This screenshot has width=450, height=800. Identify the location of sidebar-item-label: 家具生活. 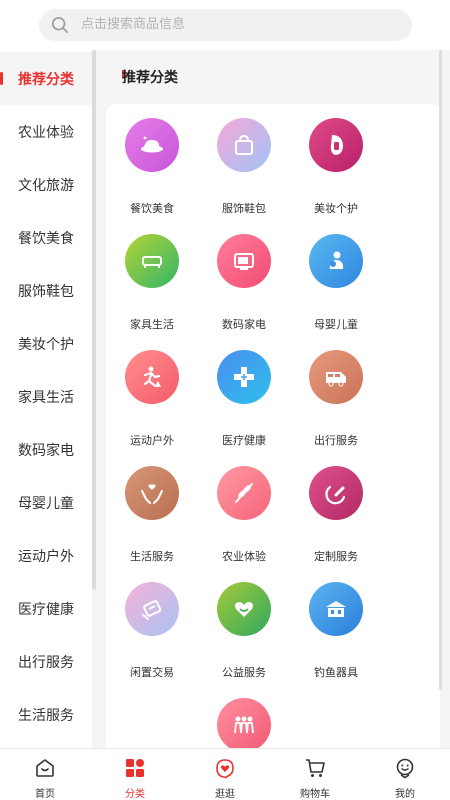
(46, 397).